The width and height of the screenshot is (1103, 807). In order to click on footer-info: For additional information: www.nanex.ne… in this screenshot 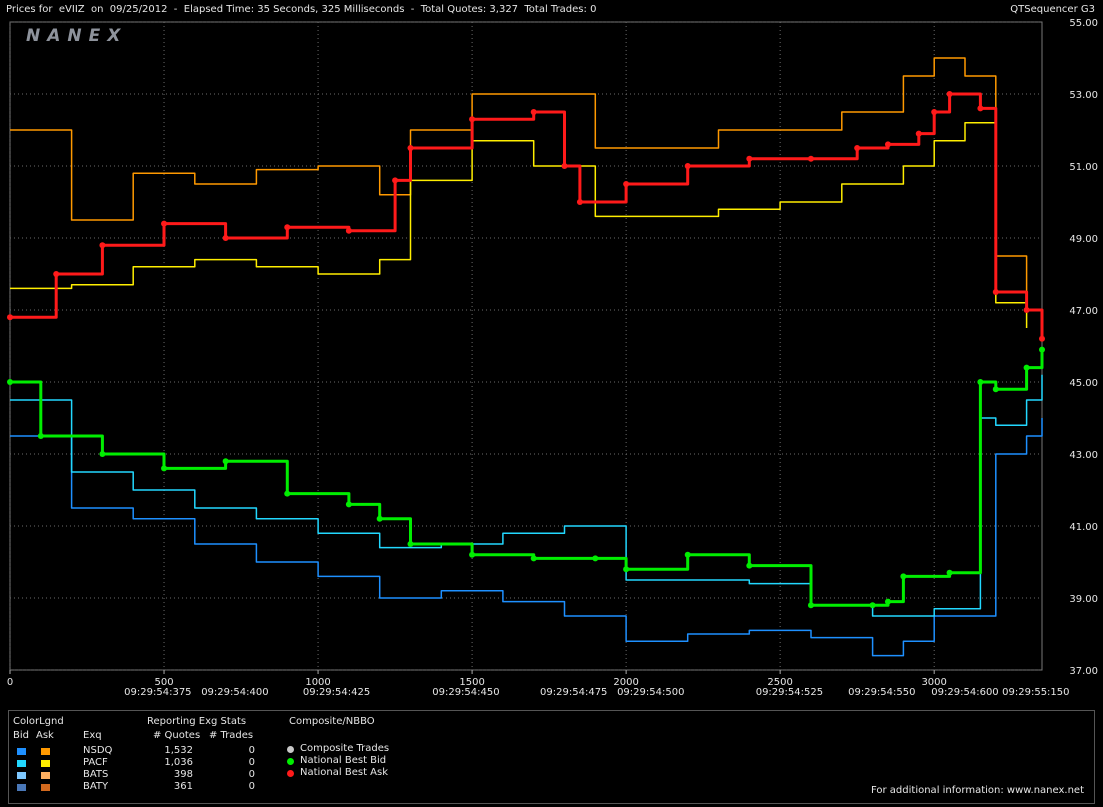, I will do `click(977, 790)`.